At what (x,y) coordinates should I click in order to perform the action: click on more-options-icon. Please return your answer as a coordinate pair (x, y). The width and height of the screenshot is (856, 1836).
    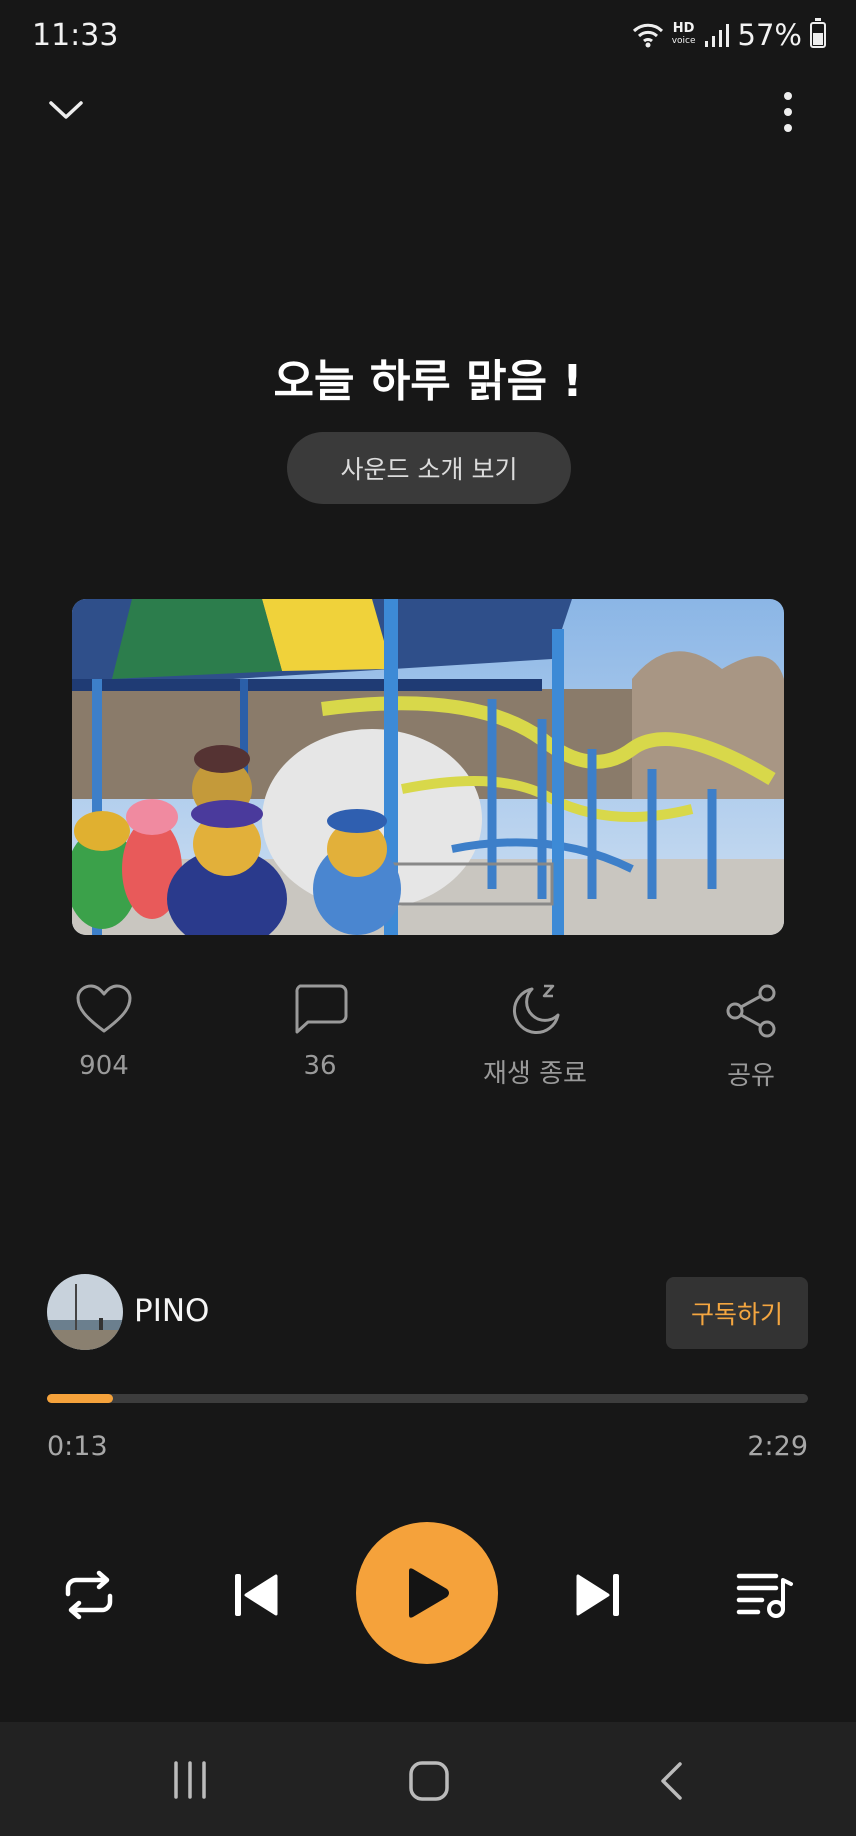
    Looking at the image, I should click on (788, 112).